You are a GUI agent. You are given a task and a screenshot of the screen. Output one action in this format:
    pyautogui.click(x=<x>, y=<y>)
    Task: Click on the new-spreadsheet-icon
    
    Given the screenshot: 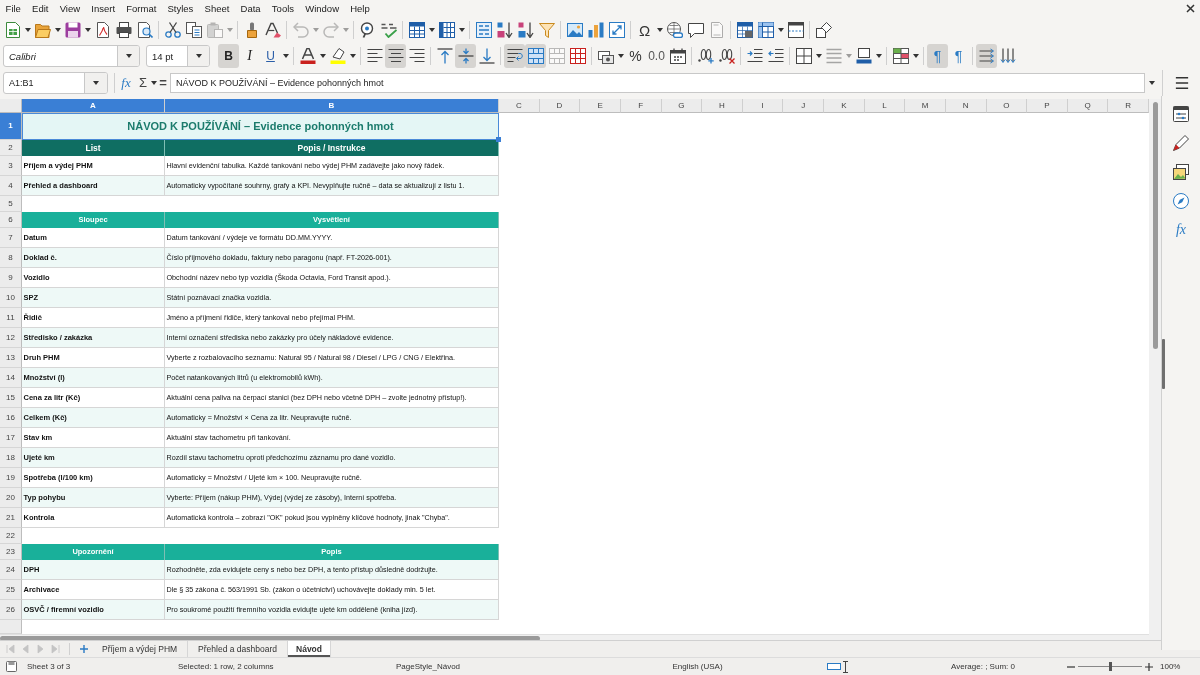 What is the action you would take?
    pyautogui.click(x=12, y=30)
    